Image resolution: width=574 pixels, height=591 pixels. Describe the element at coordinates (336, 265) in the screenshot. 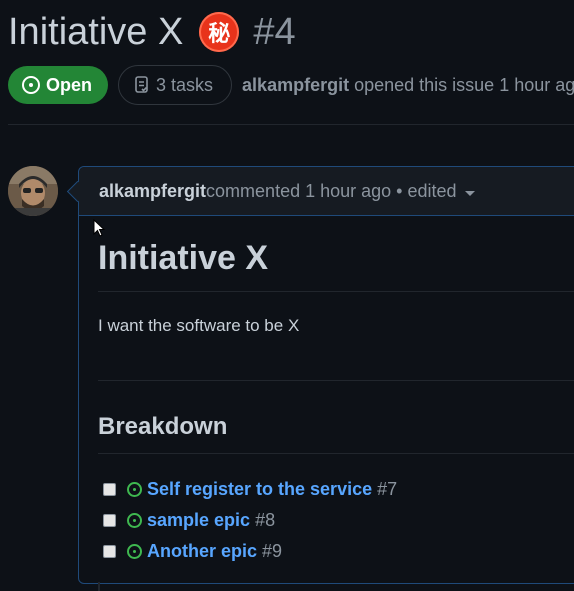

I see `body-heading: Initiative X` at that location.